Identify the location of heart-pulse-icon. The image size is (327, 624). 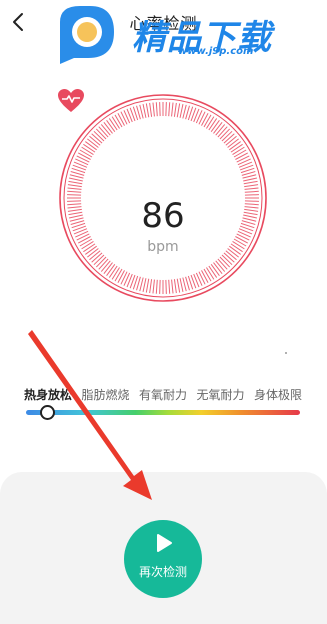
(71, 100).